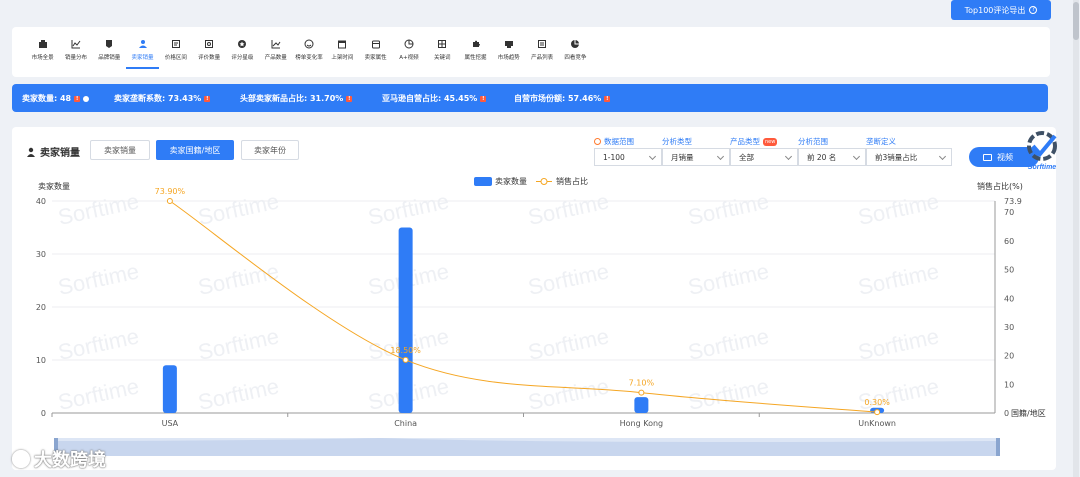 The width and height of the screenshot is (1080, 477). I want to click on bar-usa, so click(169, 389).